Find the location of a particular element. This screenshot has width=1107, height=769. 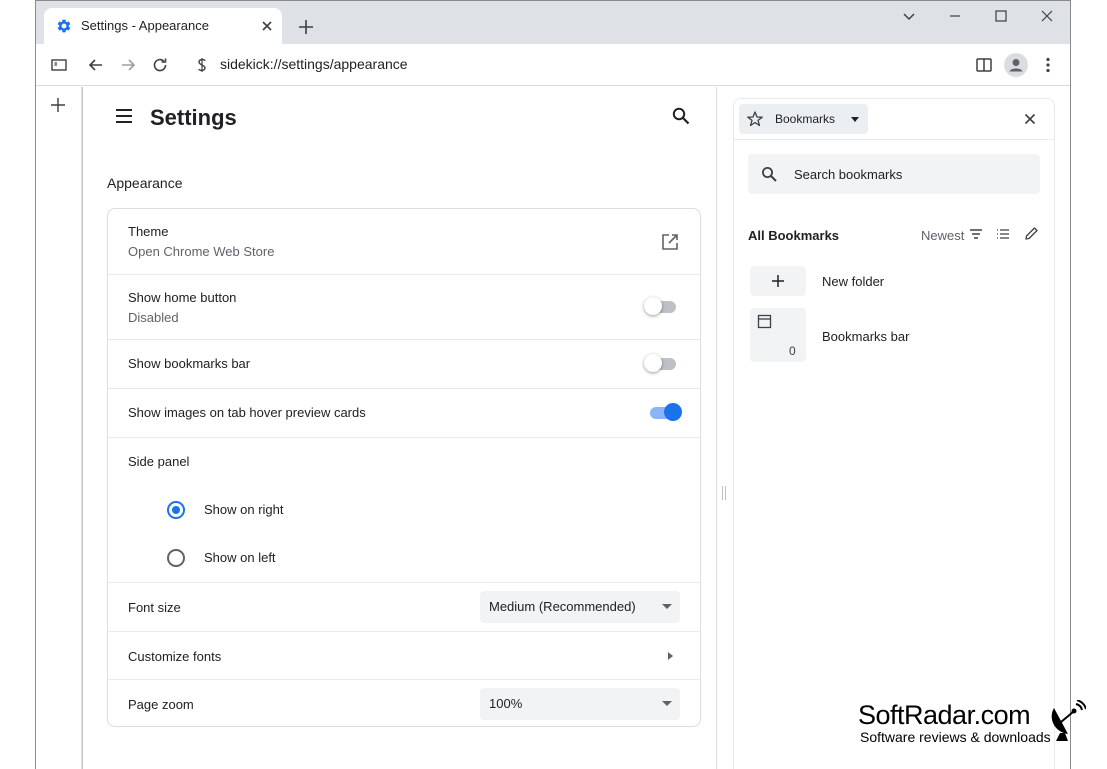

theme-sub: Open Chrome Web Store is located at coordinates (201, 251).